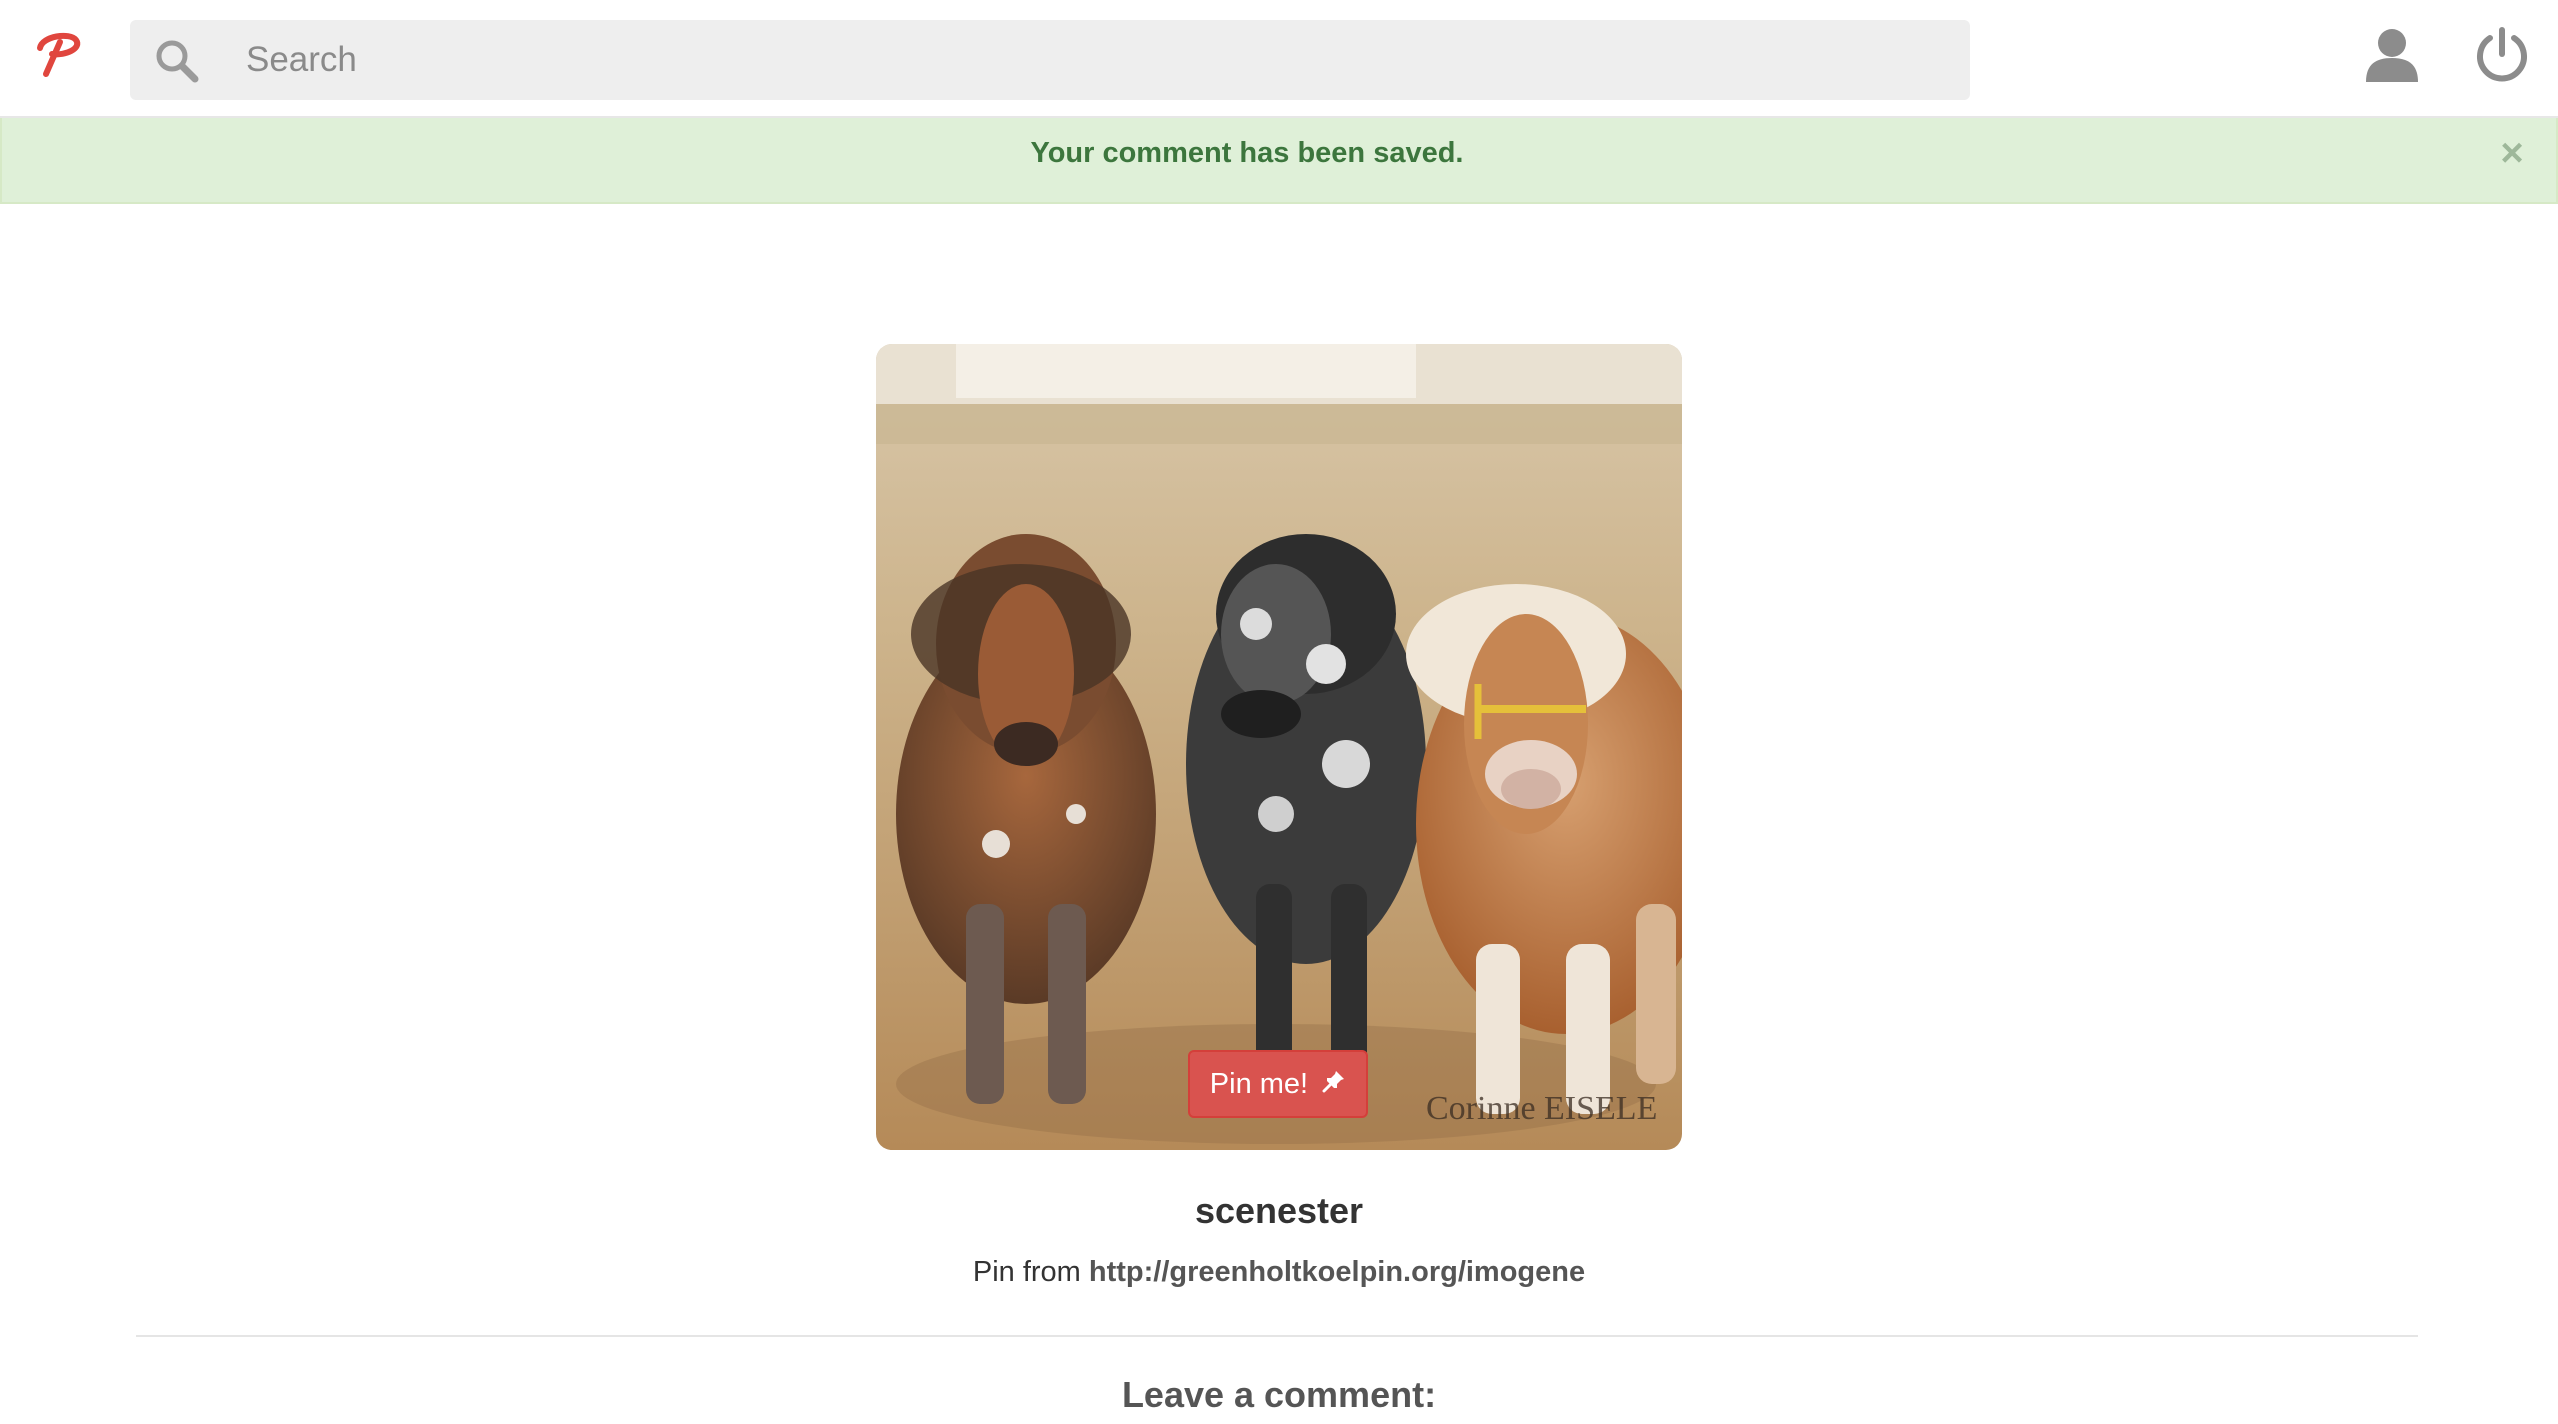 This screenshot has width=2558, height=1424. Describe the element at coordinates (1279, 1215) in the screenshot. I see `pin-username: scenester` at that location.